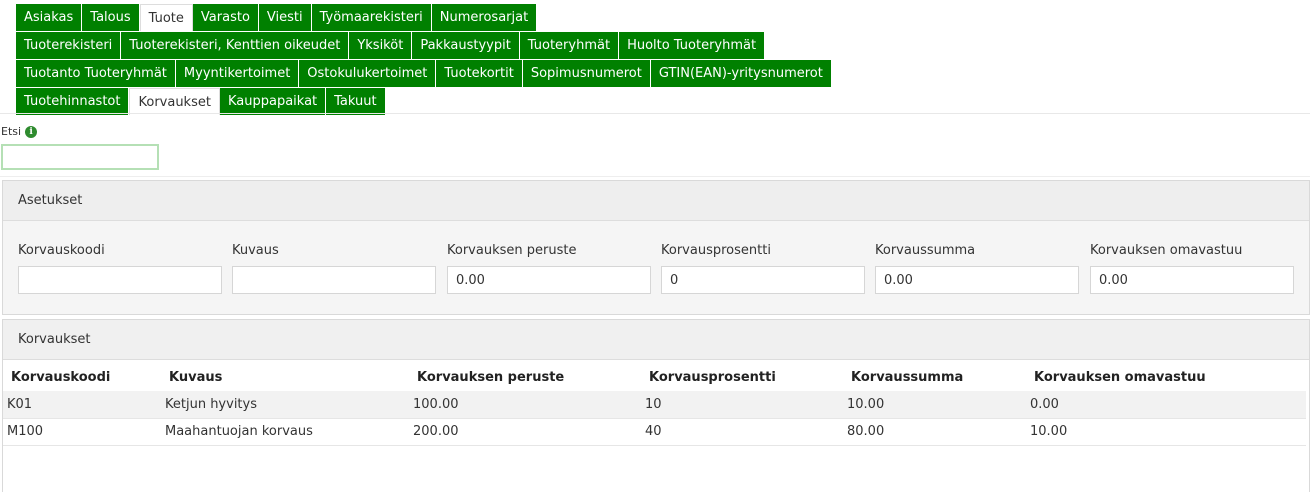 The image size is (1310, 492). What do you see at coordinates (525, 377) in the screenshot?
I see `column-header-korvauksen-peruste: Korvauksen peruste` at bounding box center [525, 377].